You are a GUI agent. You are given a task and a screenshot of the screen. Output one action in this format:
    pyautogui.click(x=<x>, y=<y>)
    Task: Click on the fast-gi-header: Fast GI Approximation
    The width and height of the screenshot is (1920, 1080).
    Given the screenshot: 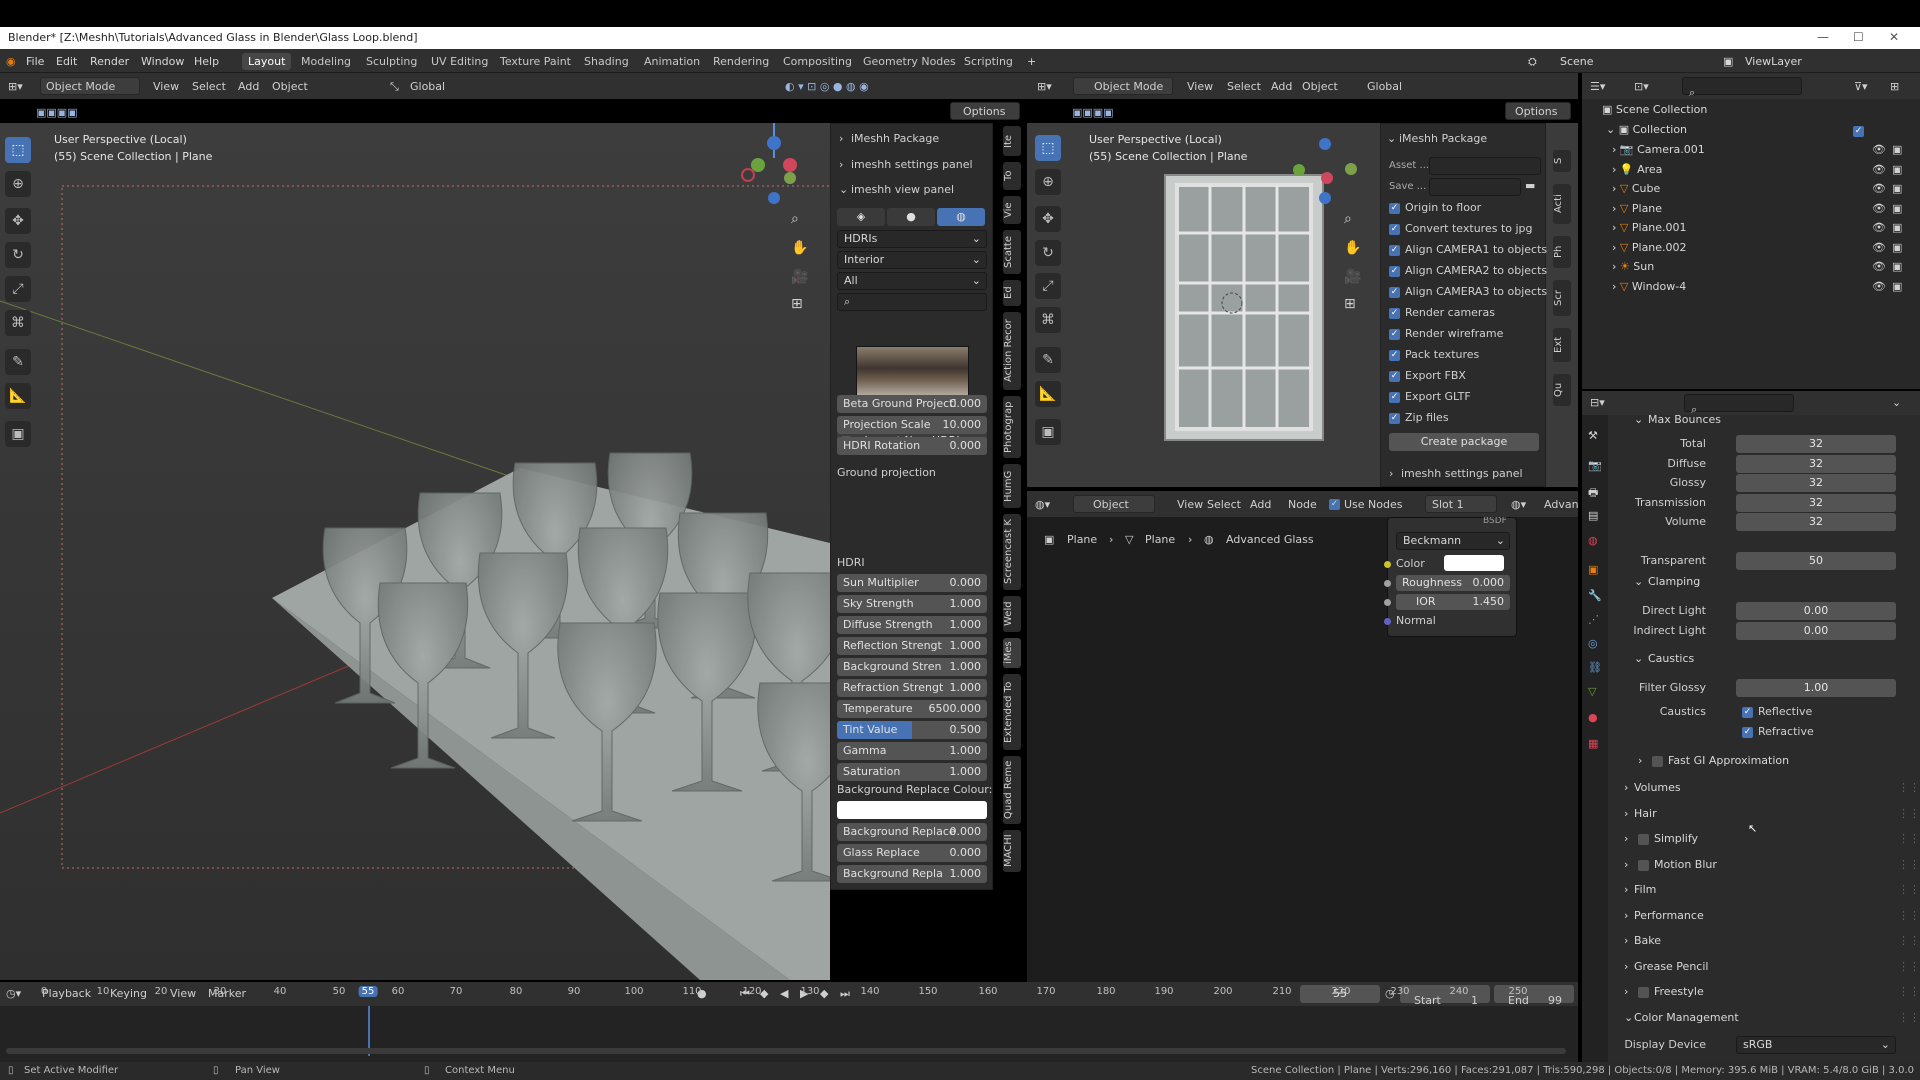 What is the action you would take?
    pyautogui.click(x=1728, y=760)
    